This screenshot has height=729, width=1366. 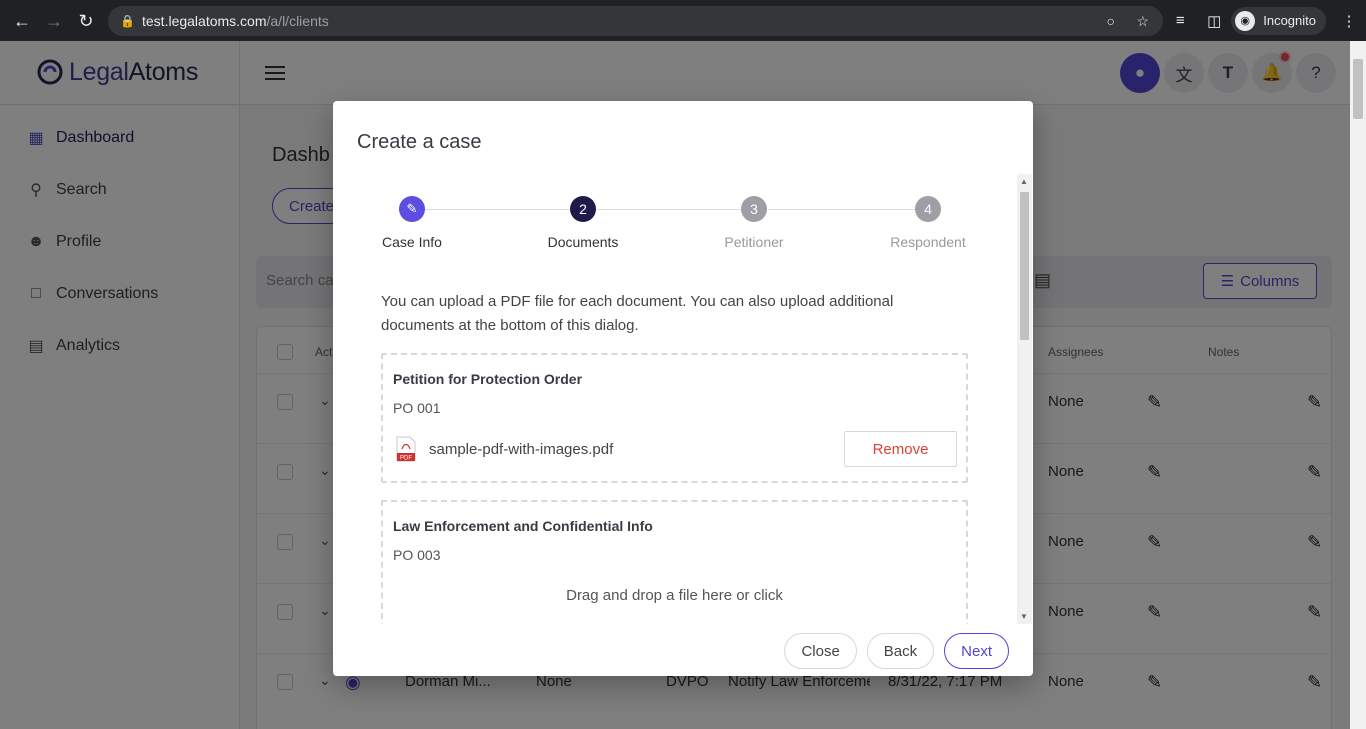 I want to click on step-documents: 2 Documents, so click(x=583, y=223).